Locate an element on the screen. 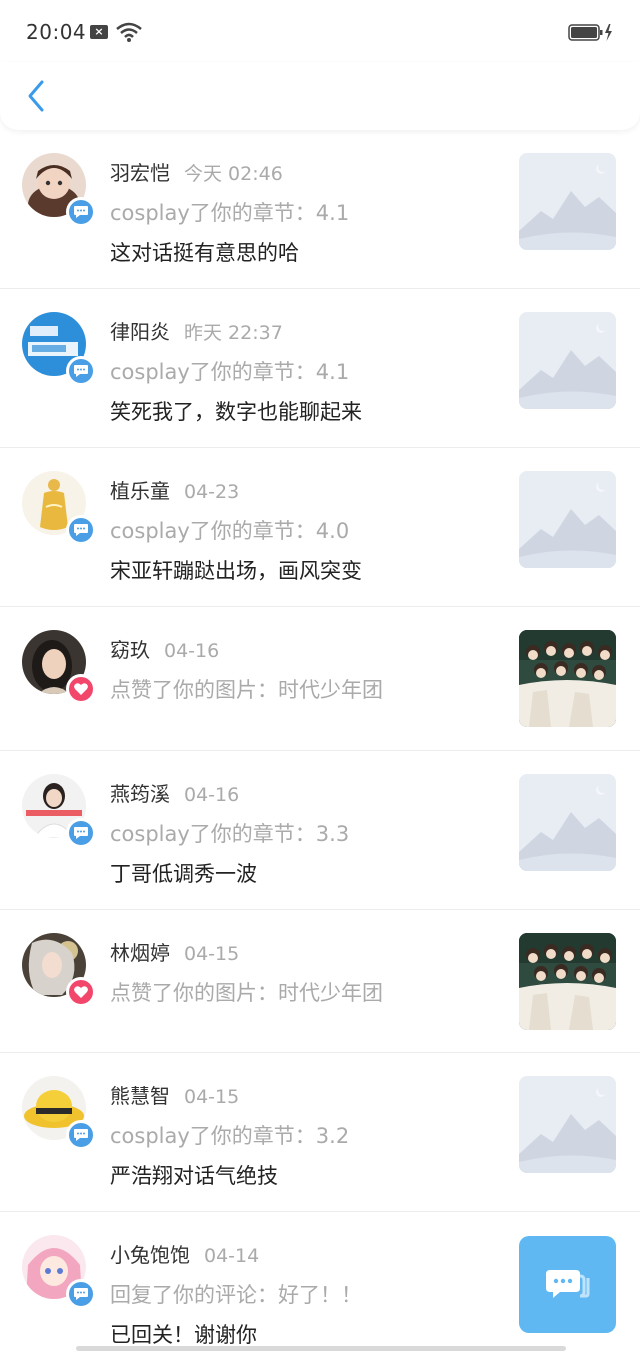  notification-row: 燕筠溪 04-16 cosplay了你的章节：3.3 丁哥低调秀一波 is located at coordinates (320, 830).